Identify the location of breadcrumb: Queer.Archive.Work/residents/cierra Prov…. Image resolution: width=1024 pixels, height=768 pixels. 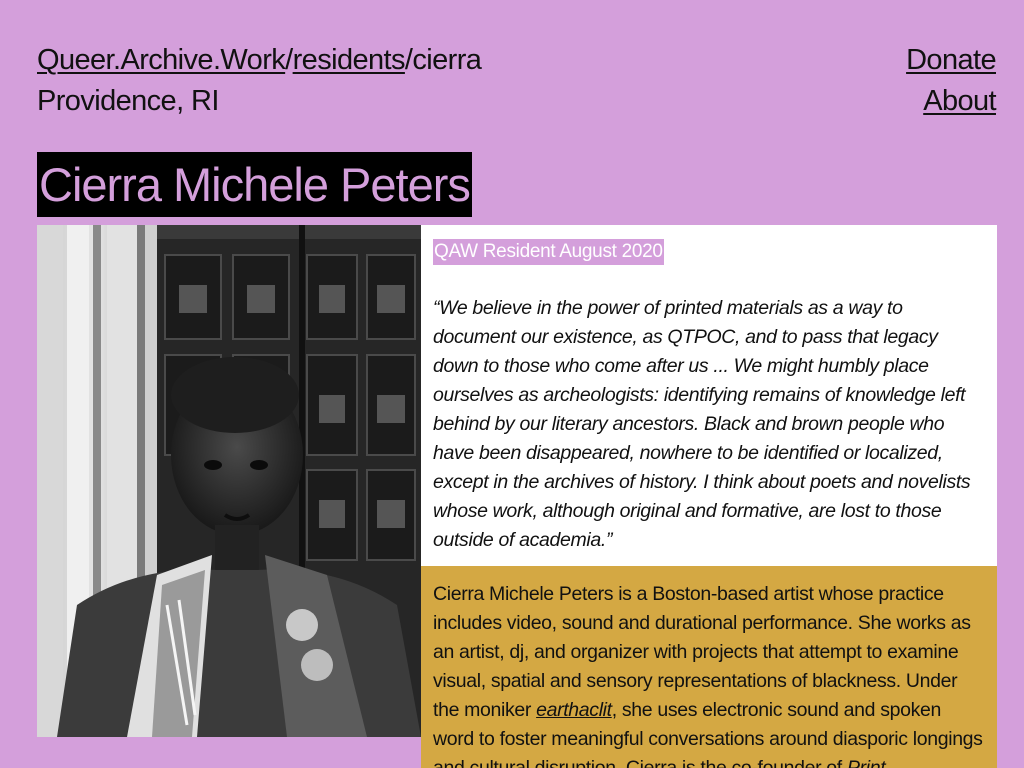
(259, 81).